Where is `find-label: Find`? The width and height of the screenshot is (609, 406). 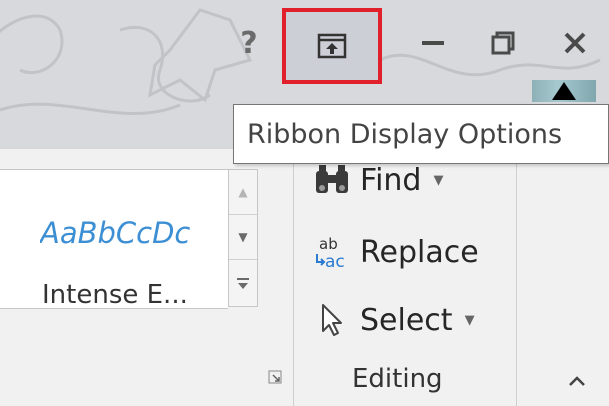
find-label: Find is located at coordinates (391, 180).